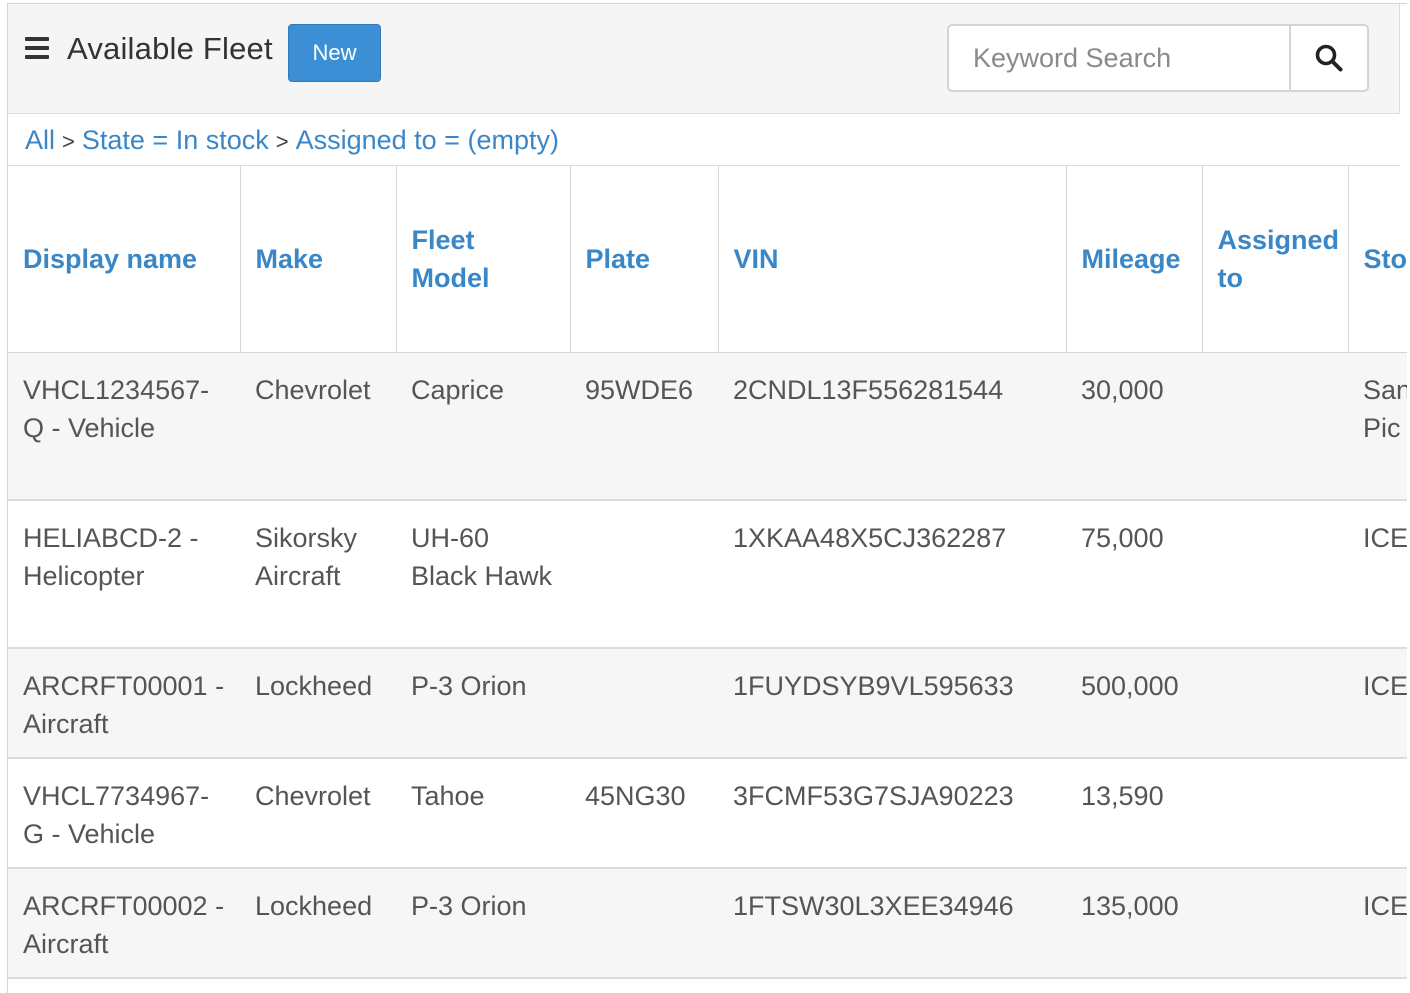  I want to click on search-button, so click(1328, 58).